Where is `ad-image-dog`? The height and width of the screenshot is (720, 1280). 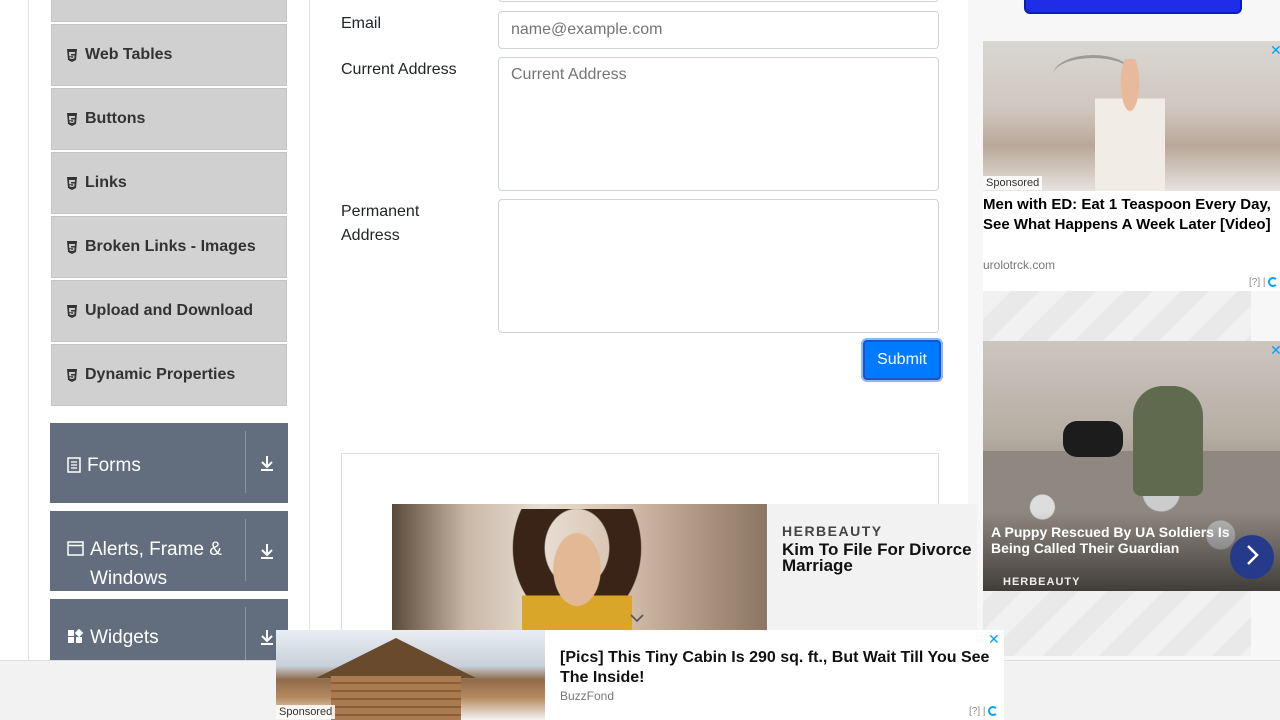 ad-image-dog is located at coordinates (1093, 439).